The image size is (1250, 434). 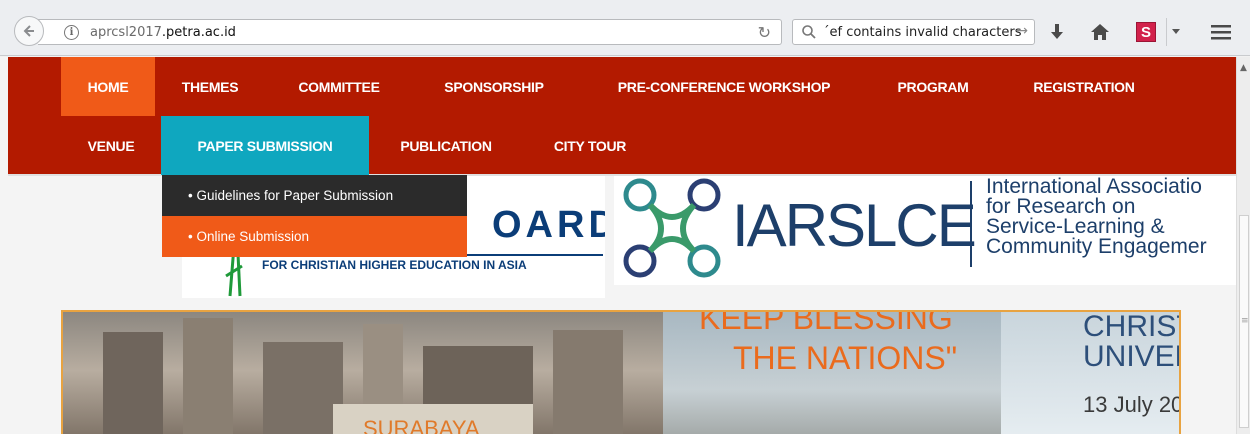 What do you see at coordinates (71, 32) in the screenshot?
I see `info-icon: i` at bounding box center [71, 32].